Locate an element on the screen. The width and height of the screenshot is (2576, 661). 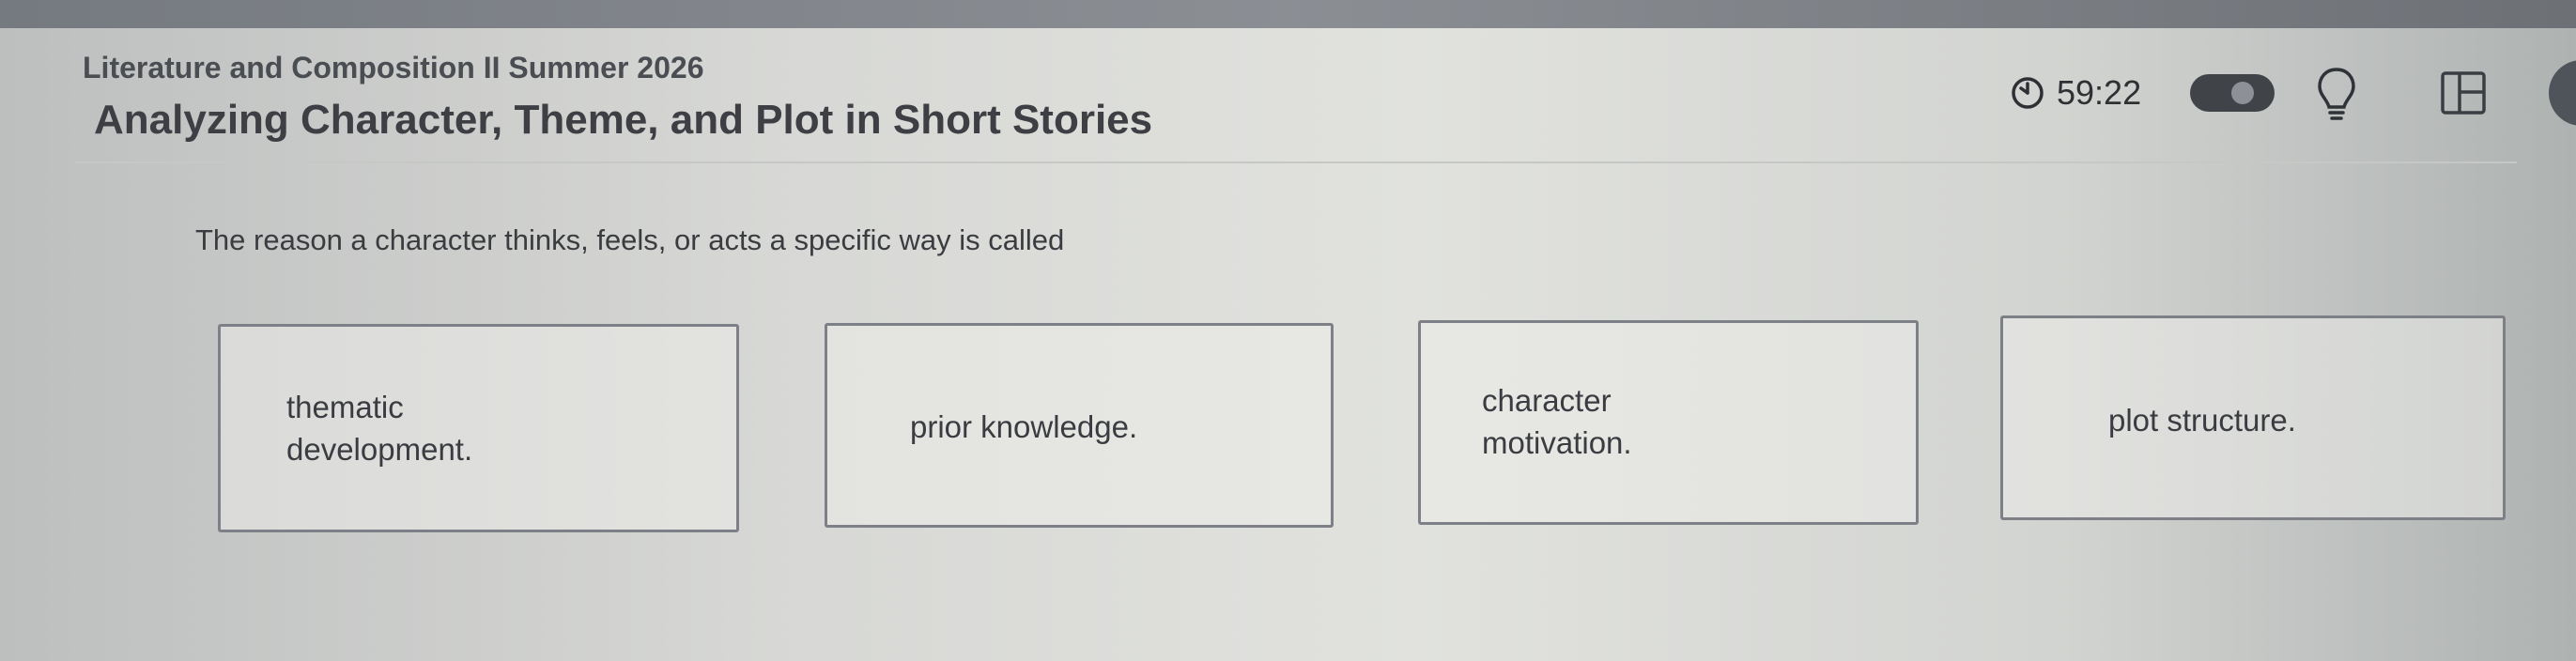
header-divider is located at coordinates (1296, 162).